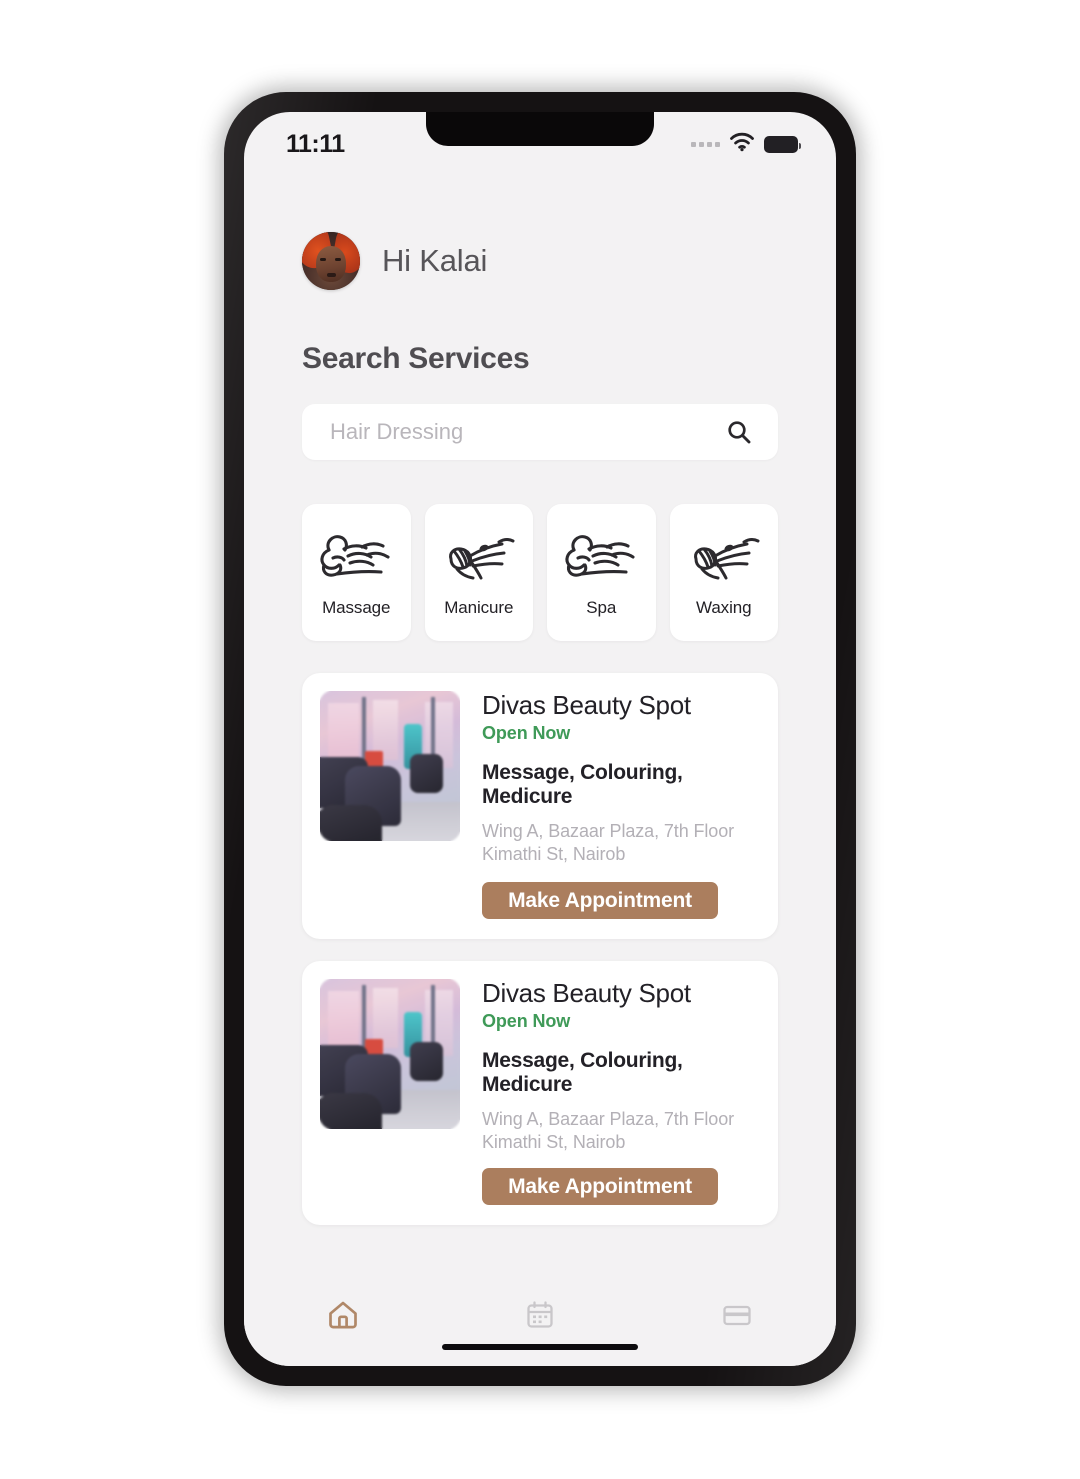 This screenshot has height=1479, width=1080. What do you see at coordinates (315, 143) in the screenshot?
I see `status-time: 11:11` at bounding box center [315, 143].